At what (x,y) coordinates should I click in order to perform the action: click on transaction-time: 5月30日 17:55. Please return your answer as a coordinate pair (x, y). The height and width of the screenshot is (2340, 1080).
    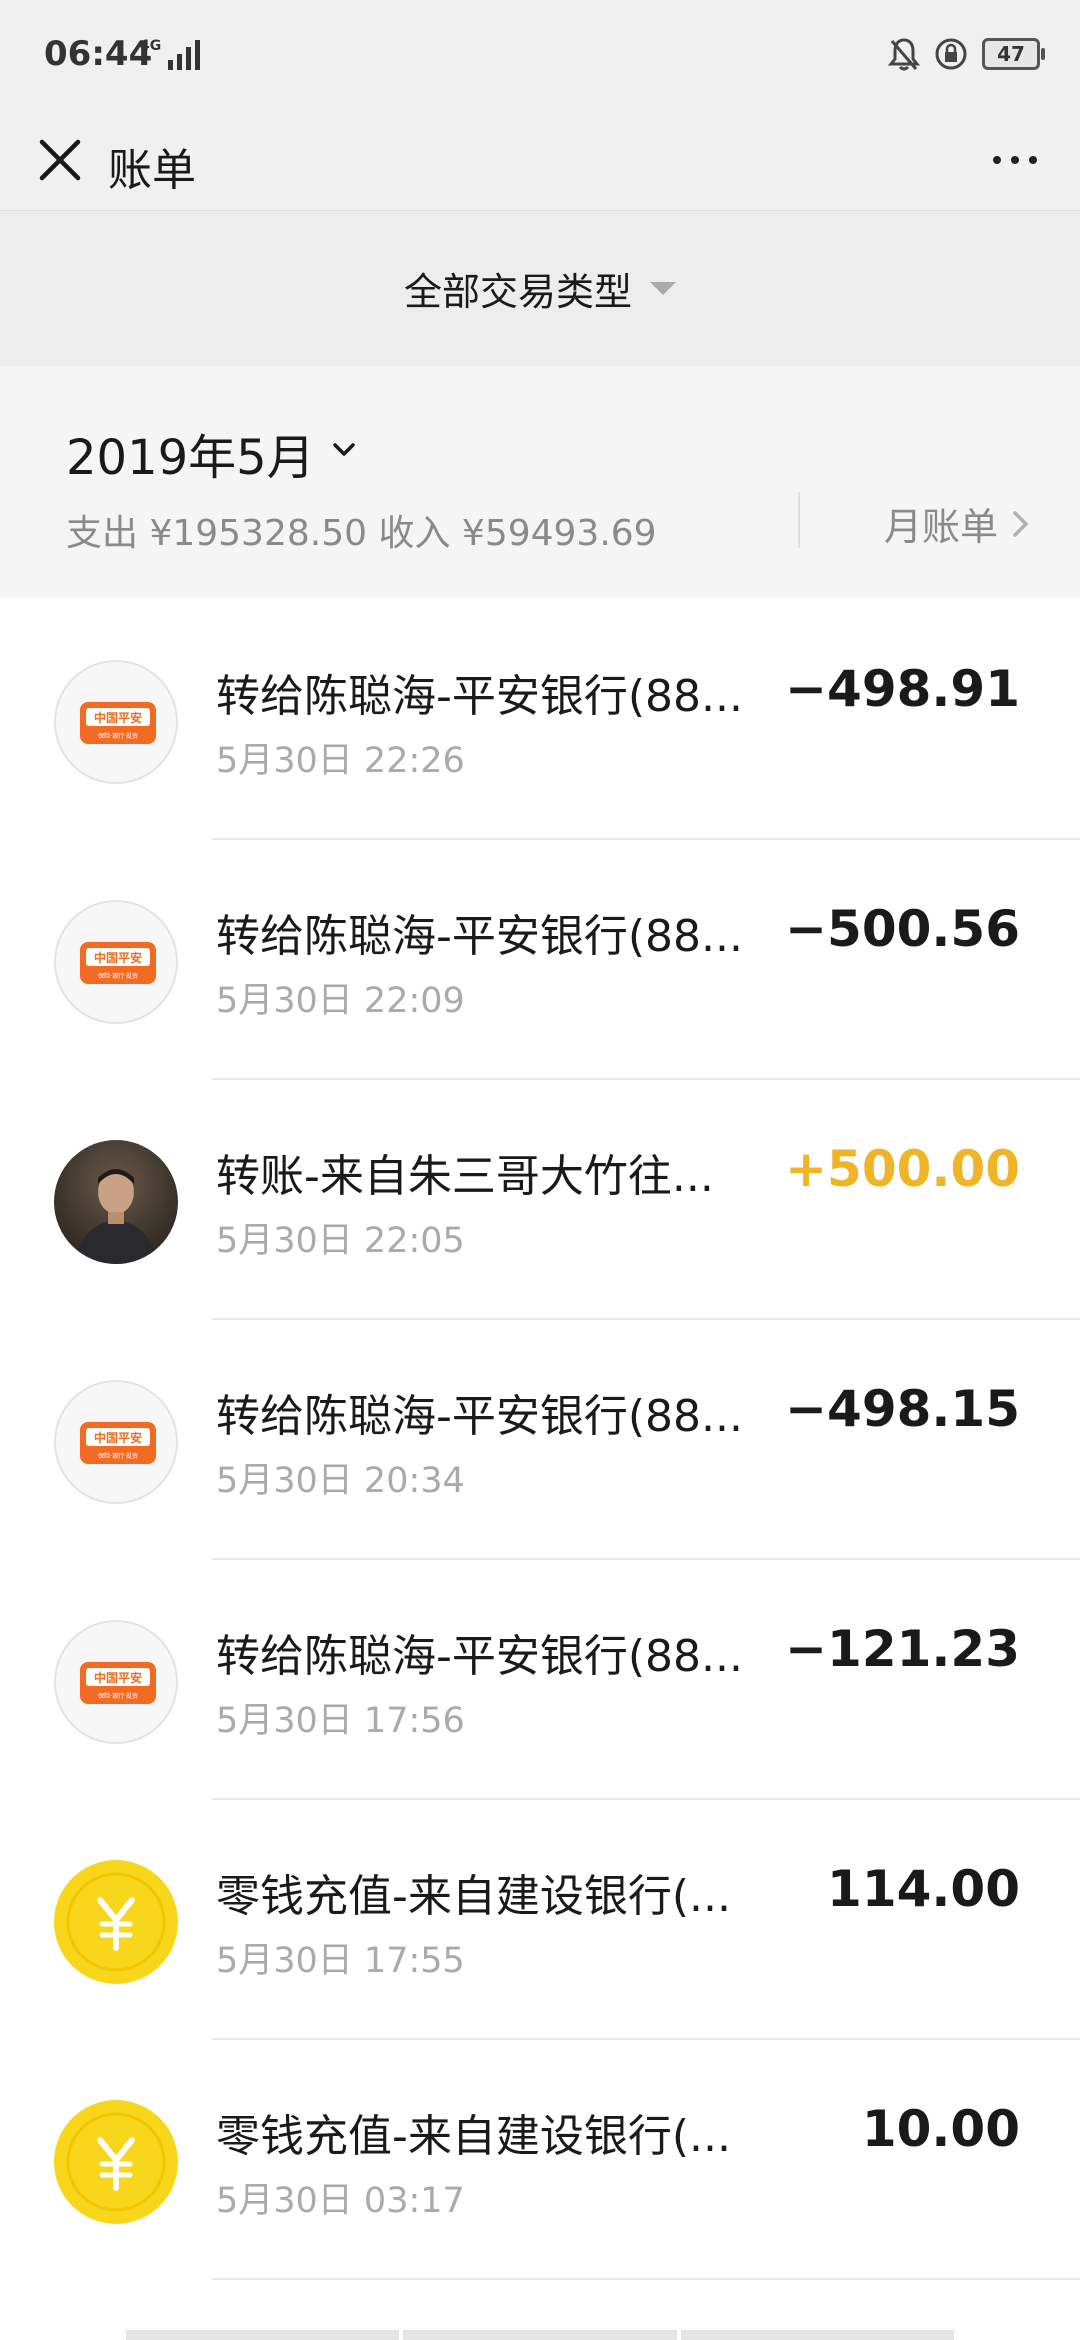
    Looking at the image, I should click on (340, 1961).